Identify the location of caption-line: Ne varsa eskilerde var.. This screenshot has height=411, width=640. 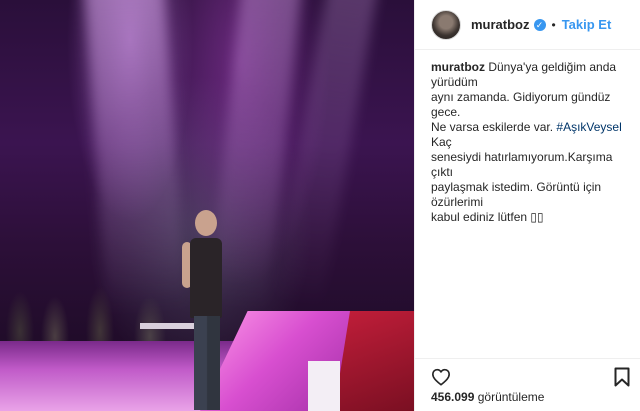
(494, 127).